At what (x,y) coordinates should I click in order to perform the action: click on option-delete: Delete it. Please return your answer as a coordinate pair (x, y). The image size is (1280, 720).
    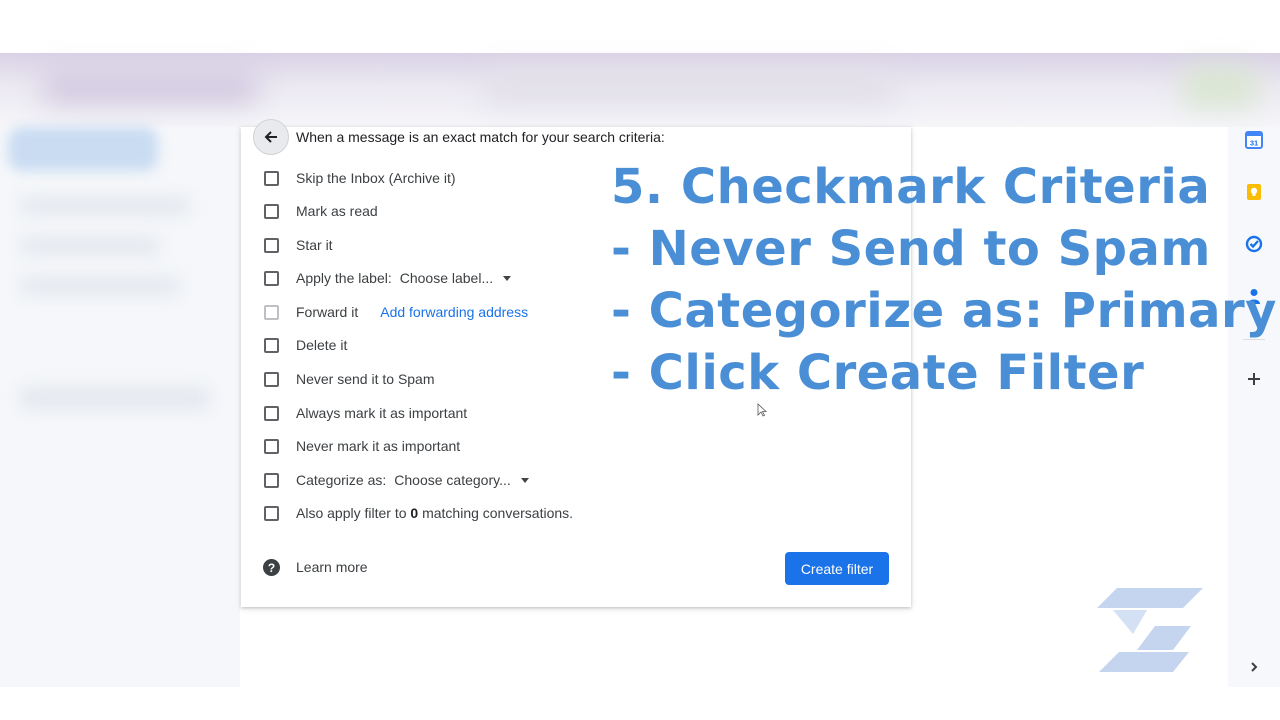
    Looking at the image, I should click on (305, 345).